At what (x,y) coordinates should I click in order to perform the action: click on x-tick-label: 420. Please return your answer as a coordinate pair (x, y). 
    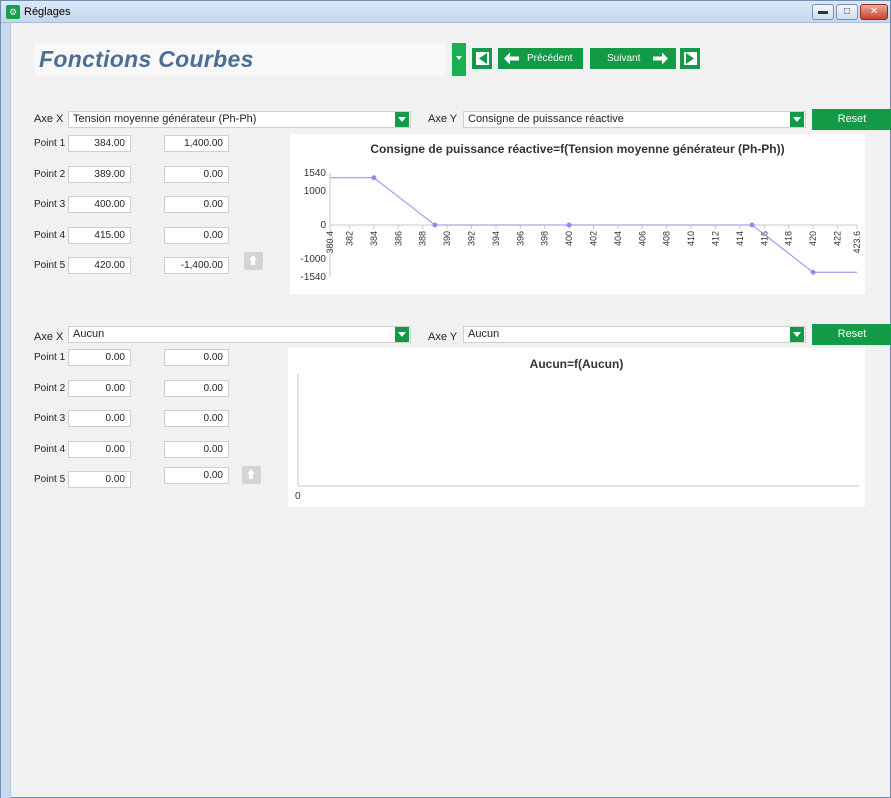
    Looking at the image, I should click on (813, 238).